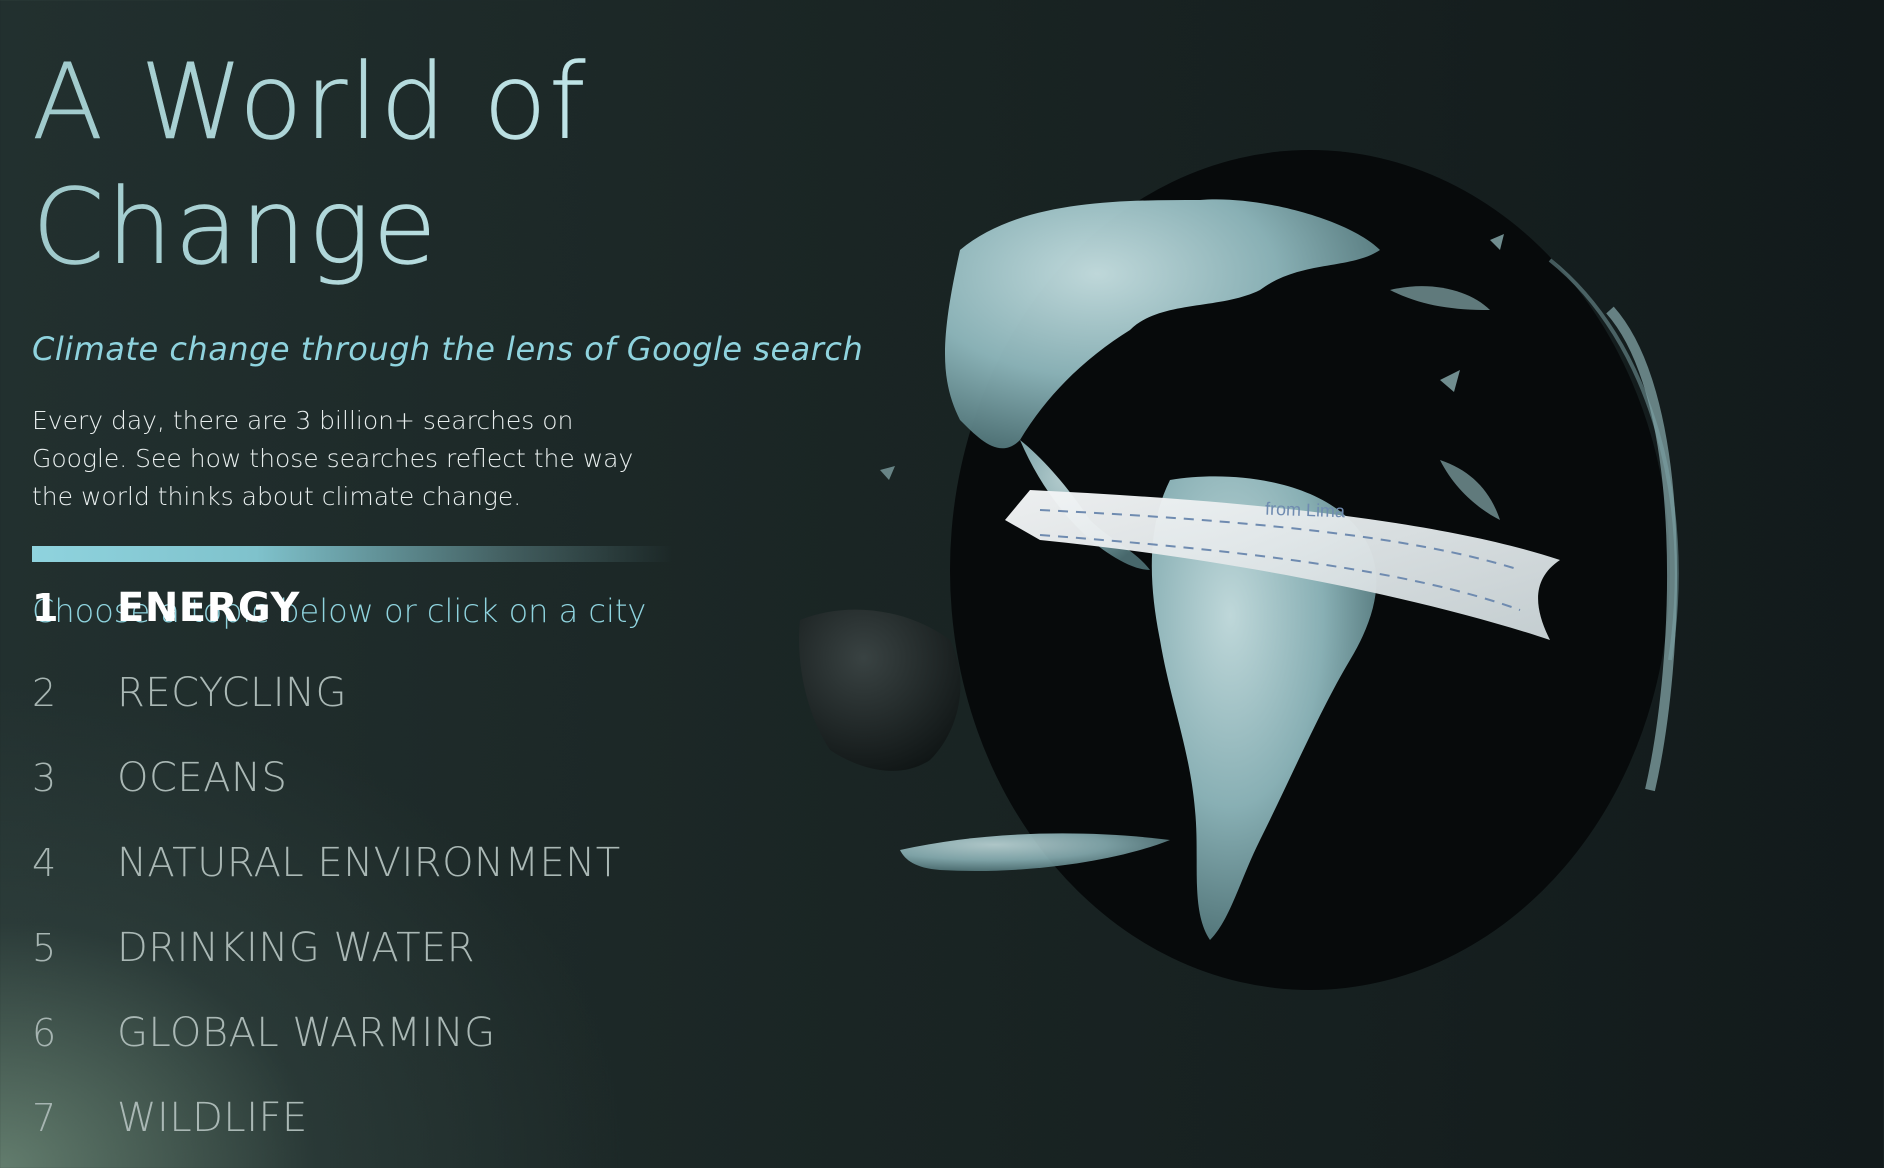 Image resolution: width=1884 pixels, height=1168 pixels. What do you see at coordinates (232, 693) in the screenshot?
I see `topic-label: RECYCLING` at bounding box center [232, 693].